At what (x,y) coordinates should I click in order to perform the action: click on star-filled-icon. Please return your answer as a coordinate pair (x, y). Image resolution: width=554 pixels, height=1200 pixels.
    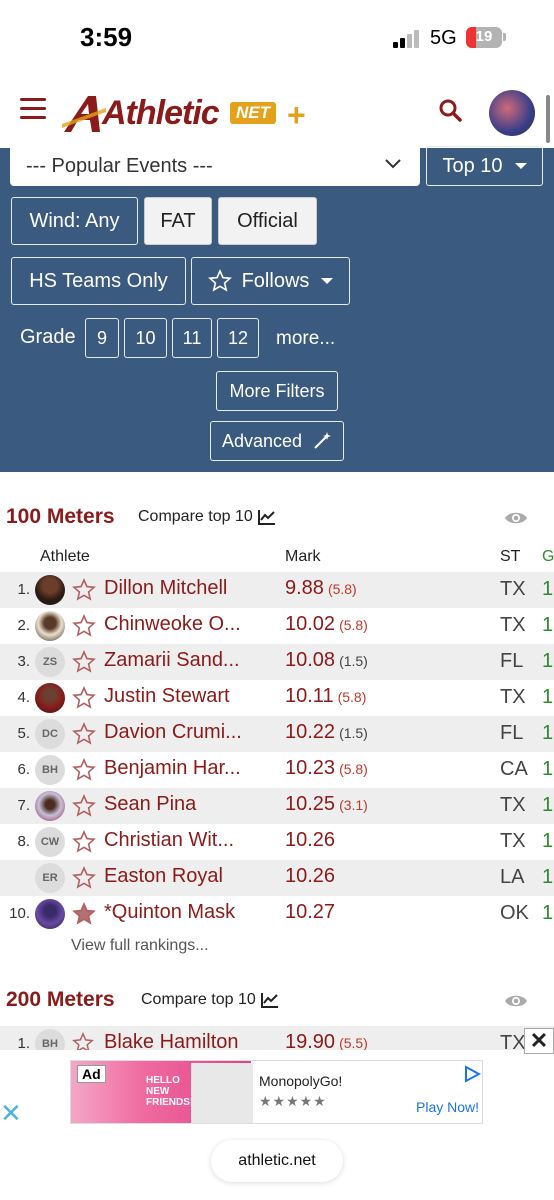
    Looking at the image, I should click on (84, 914).